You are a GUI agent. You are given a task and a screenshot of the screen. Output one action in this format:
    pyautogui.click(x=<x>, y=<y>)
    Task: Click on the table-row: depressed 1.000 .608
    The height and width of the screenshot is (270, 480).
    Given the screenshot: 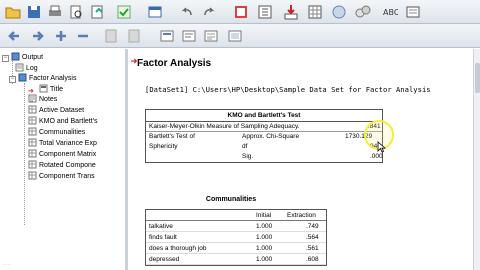 What is the action you would take?
    pyautogui.click(x=236, y=259)
    